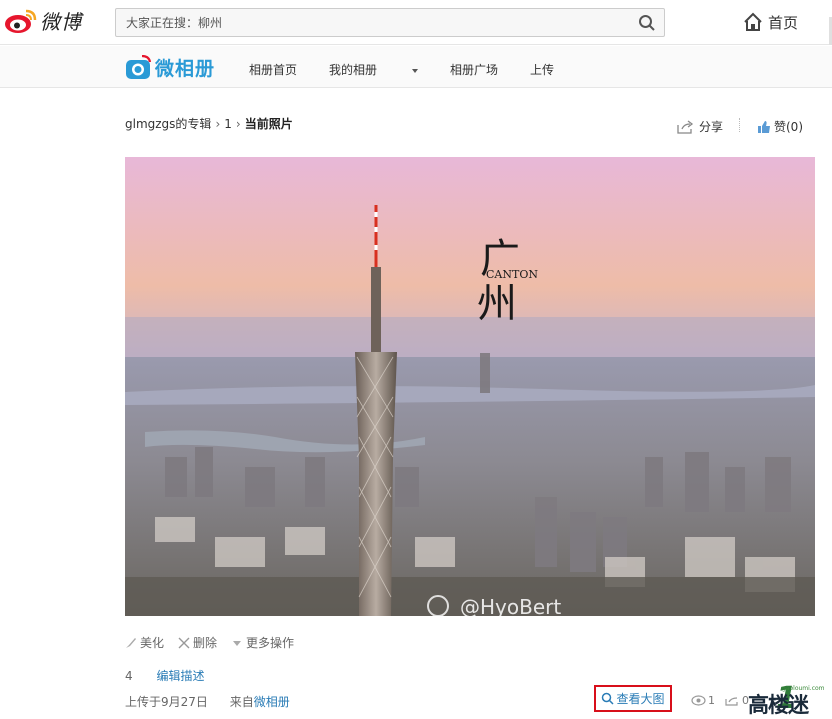 This screenshot has width=832, height=719. Describe the element at coordinates (180, 676) in the screenshot. I see `edit-description-link: 编辑描述` at that location.